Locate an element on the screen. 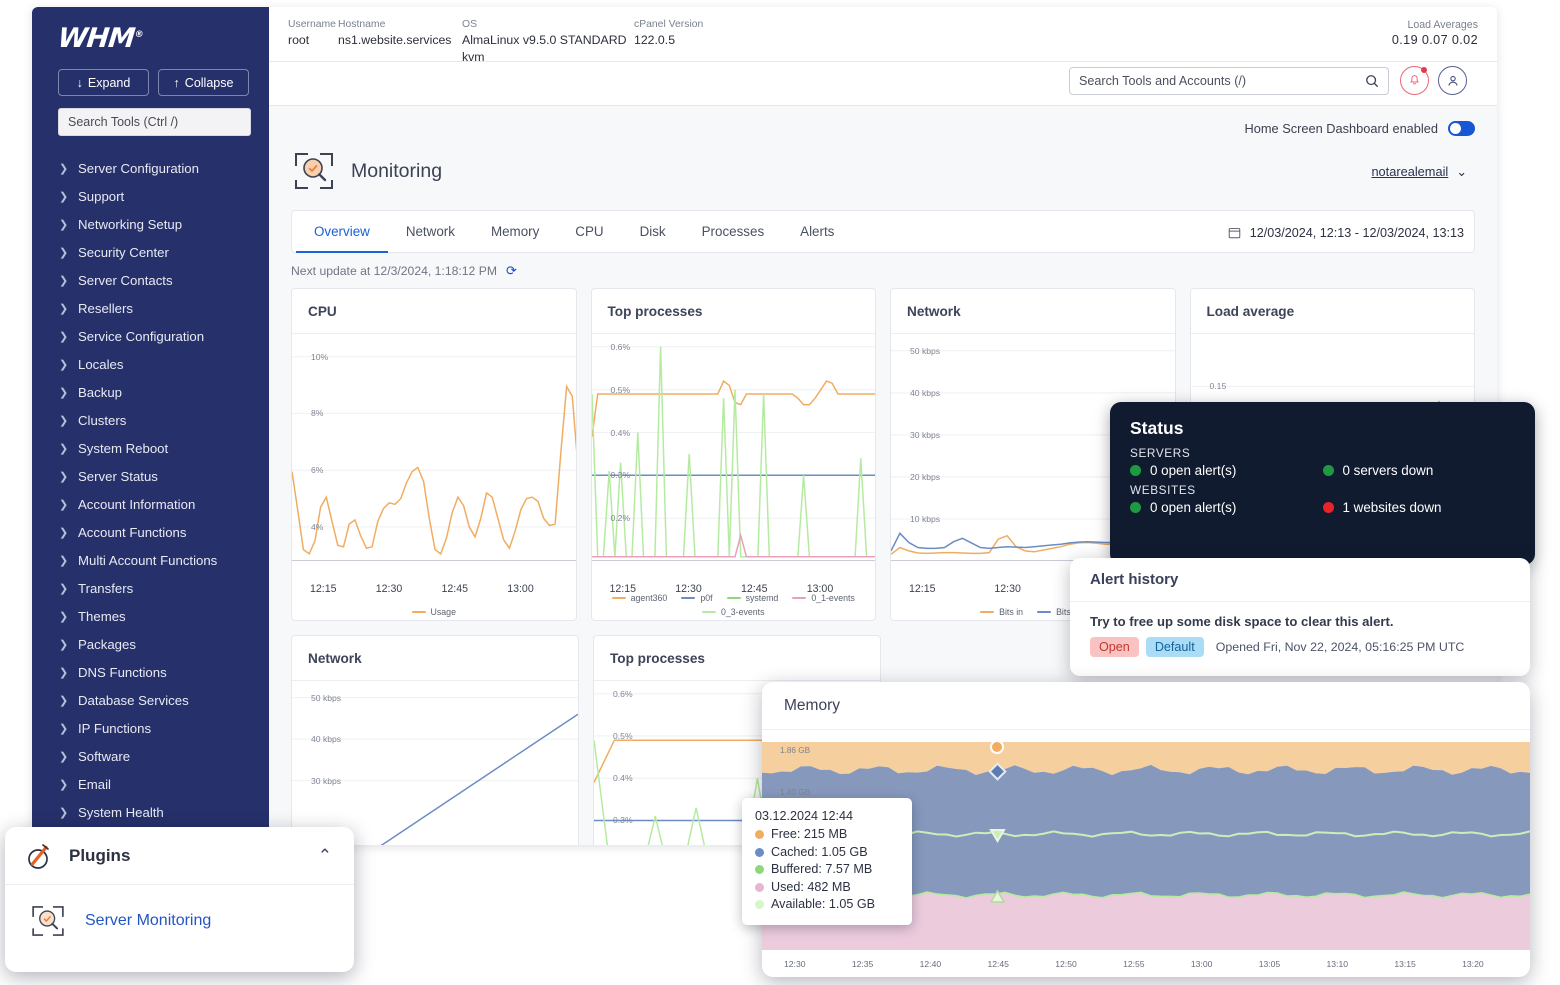 The width and height of the screenshot is (1560, 985). sidebar-item-label: System Health is located at coordinates (121, 812).